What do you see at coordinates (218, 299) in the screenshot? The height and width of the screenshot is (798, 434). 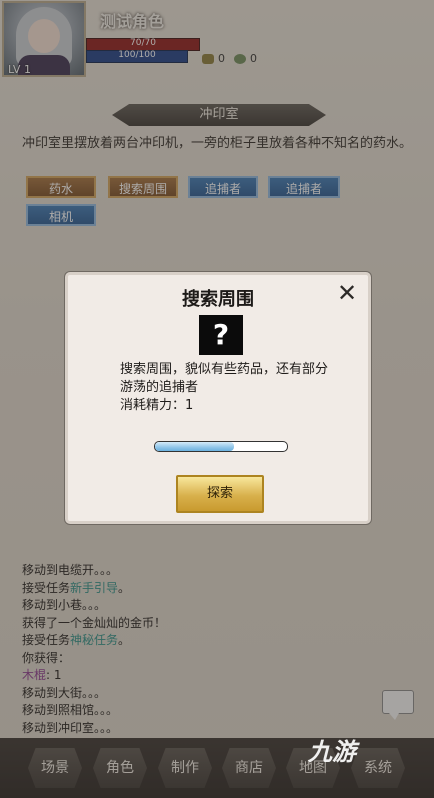 I see `dialog-title: 搜索周围` at bounding box center [218, 299].